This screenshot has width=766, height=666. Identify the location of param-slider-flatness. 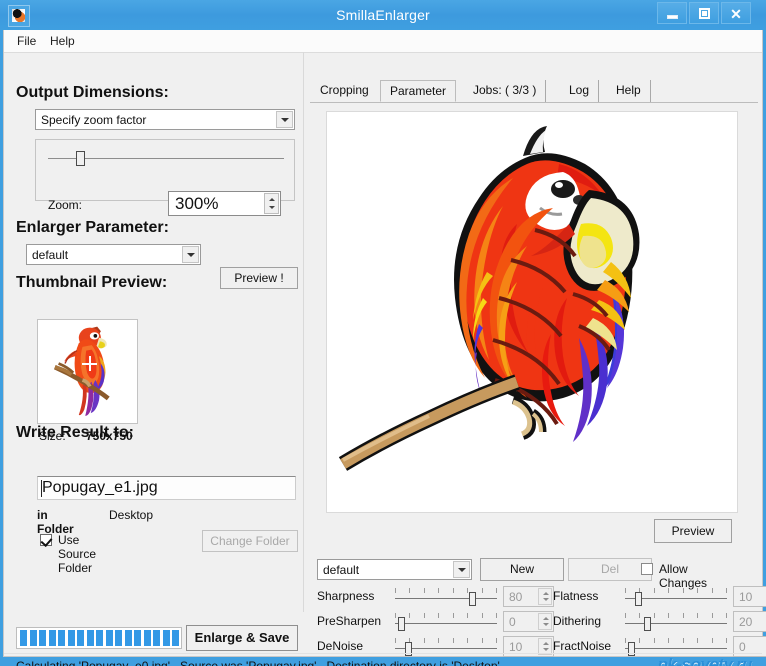
(676, 597).